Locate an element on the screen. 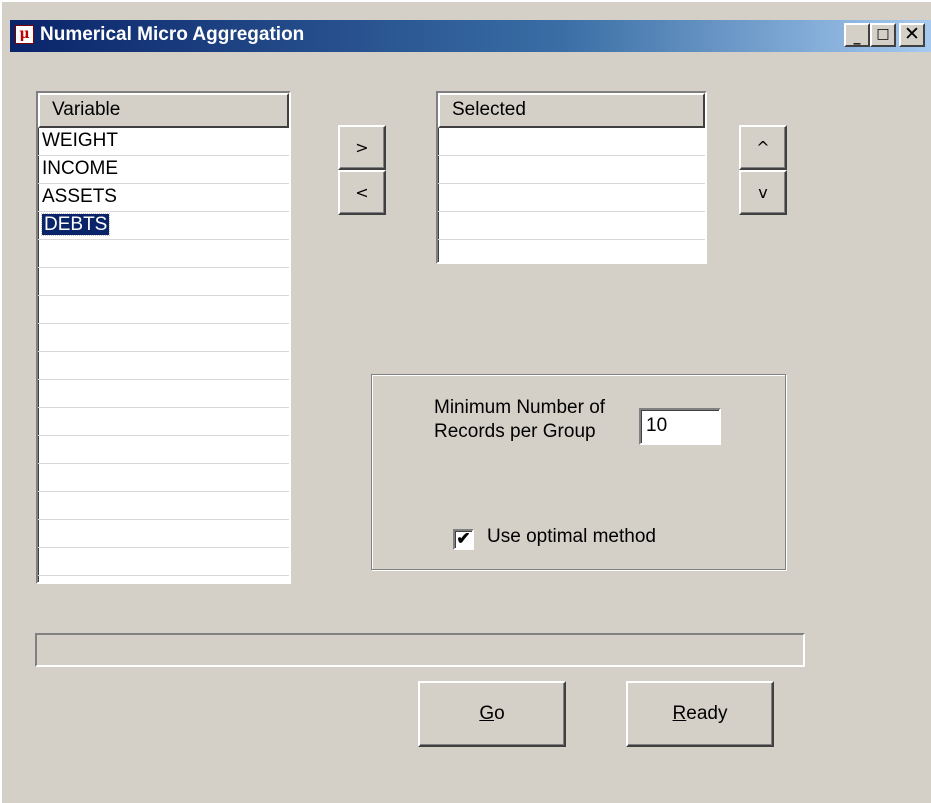  variable-list-item: WEIGHT is located at coordinates (163, 142).